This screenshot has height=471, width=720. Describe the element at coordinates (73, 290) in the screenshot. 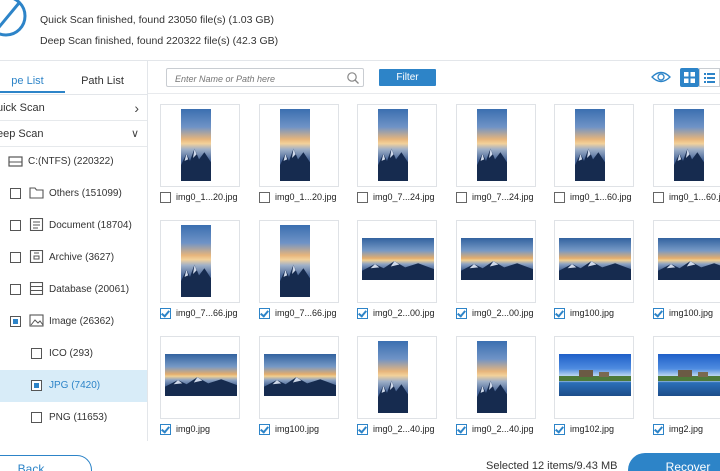

I see `category-database: Database (20061)` at that location.